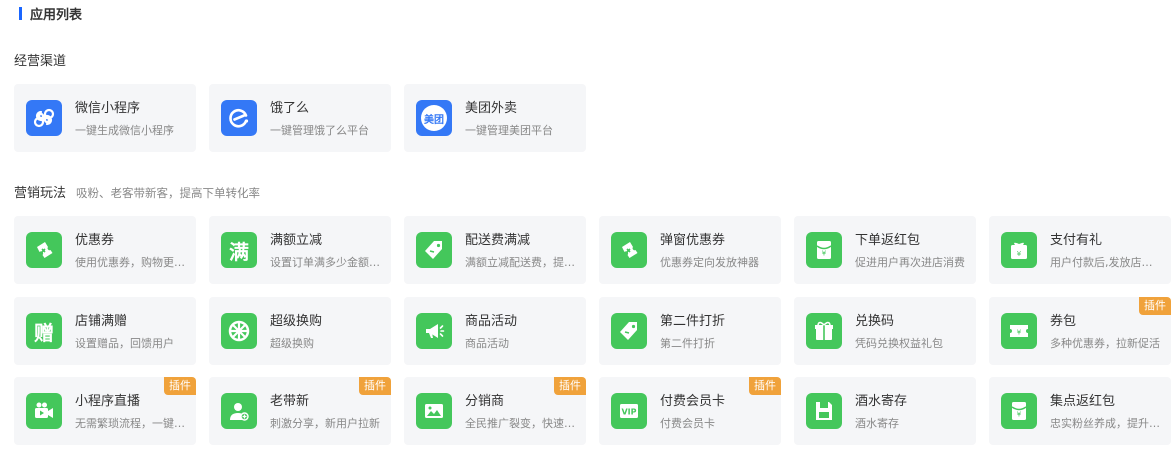 This screenshot has width=1174, height=462. I want to click on header-accent-bar, so click(20, 13).